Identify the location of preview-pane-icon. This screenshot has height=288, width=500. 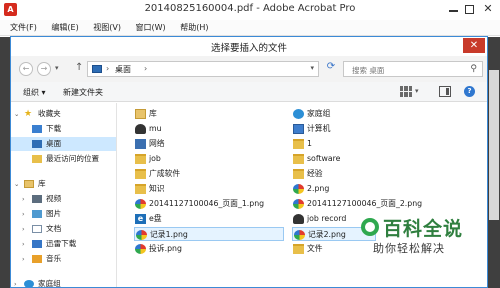
(445, 91).